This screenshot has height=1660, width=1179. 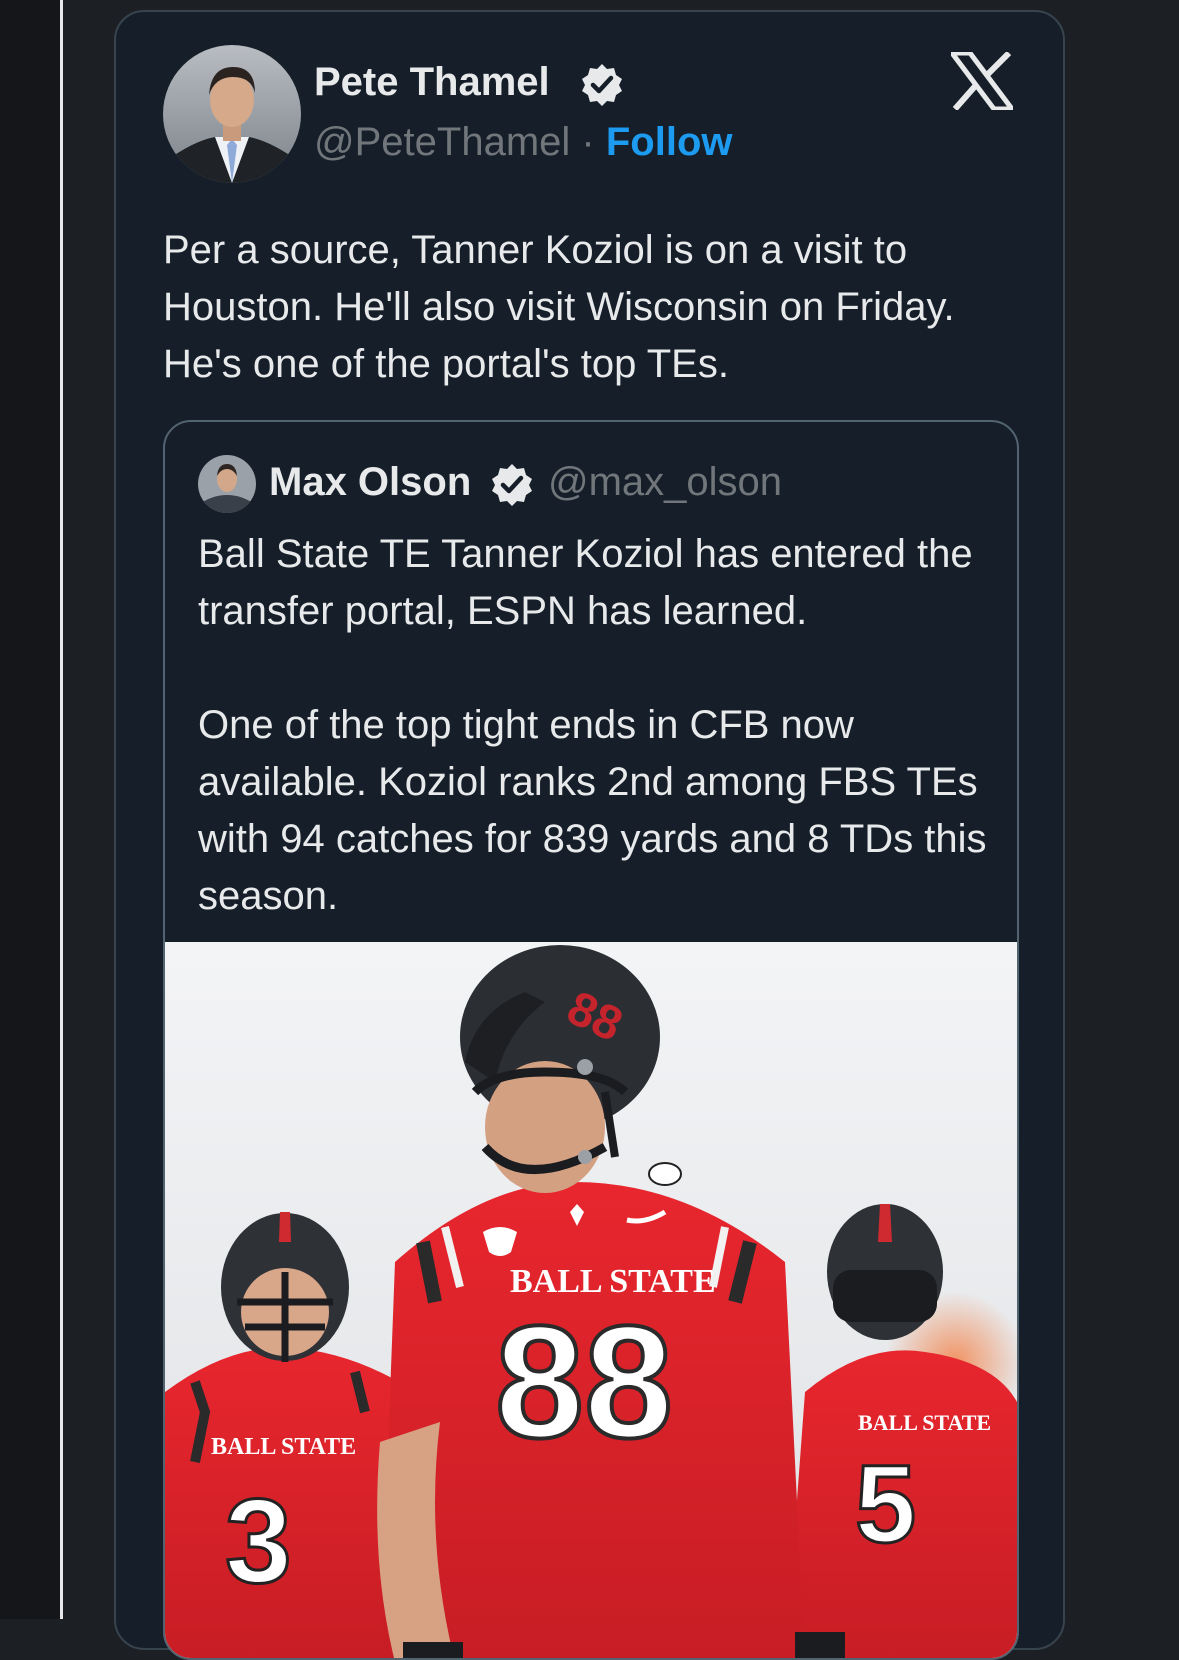 What do you see at coordinates (669, 142) in the screenshot?
I see `follow-button: Follow` at bounding box center [669, 142].